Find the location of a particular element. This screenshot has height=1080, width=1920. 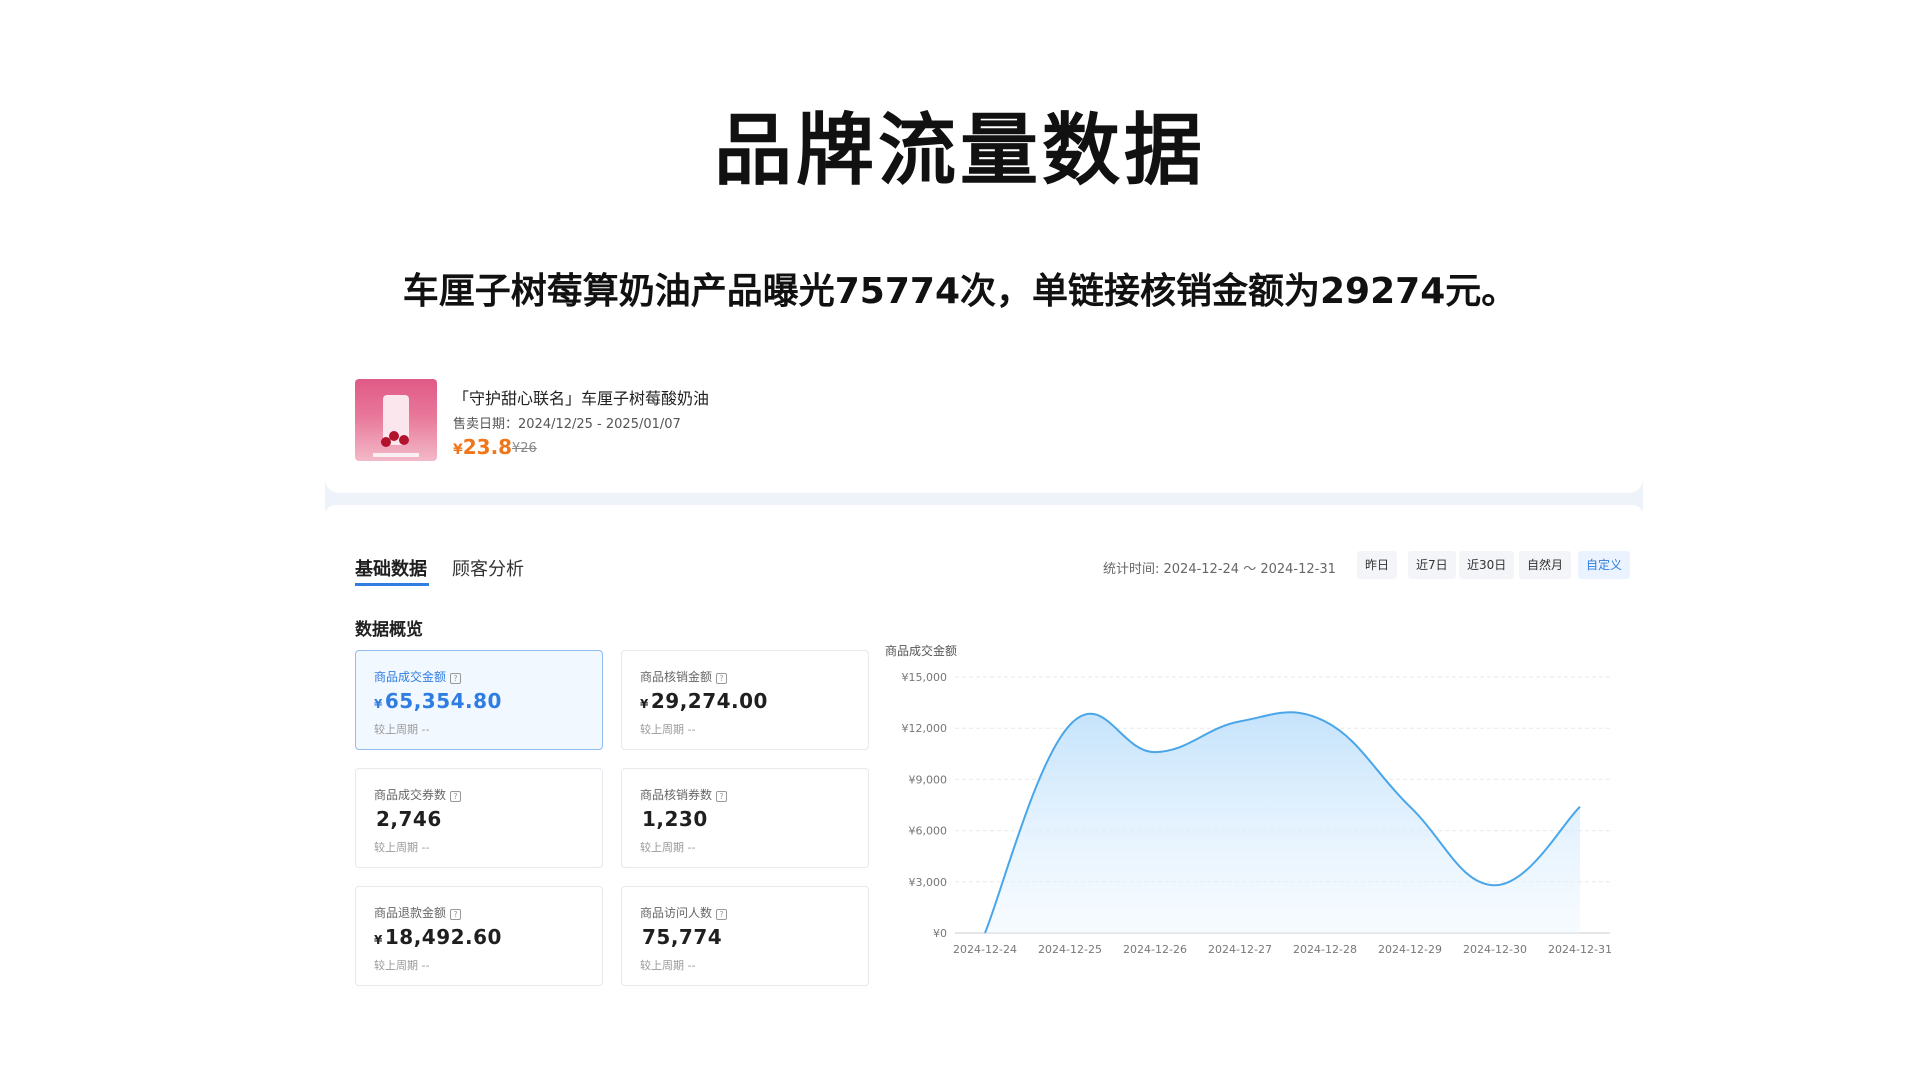

slide-title: 品牌流量数据 is located at coordinates (959, 151).